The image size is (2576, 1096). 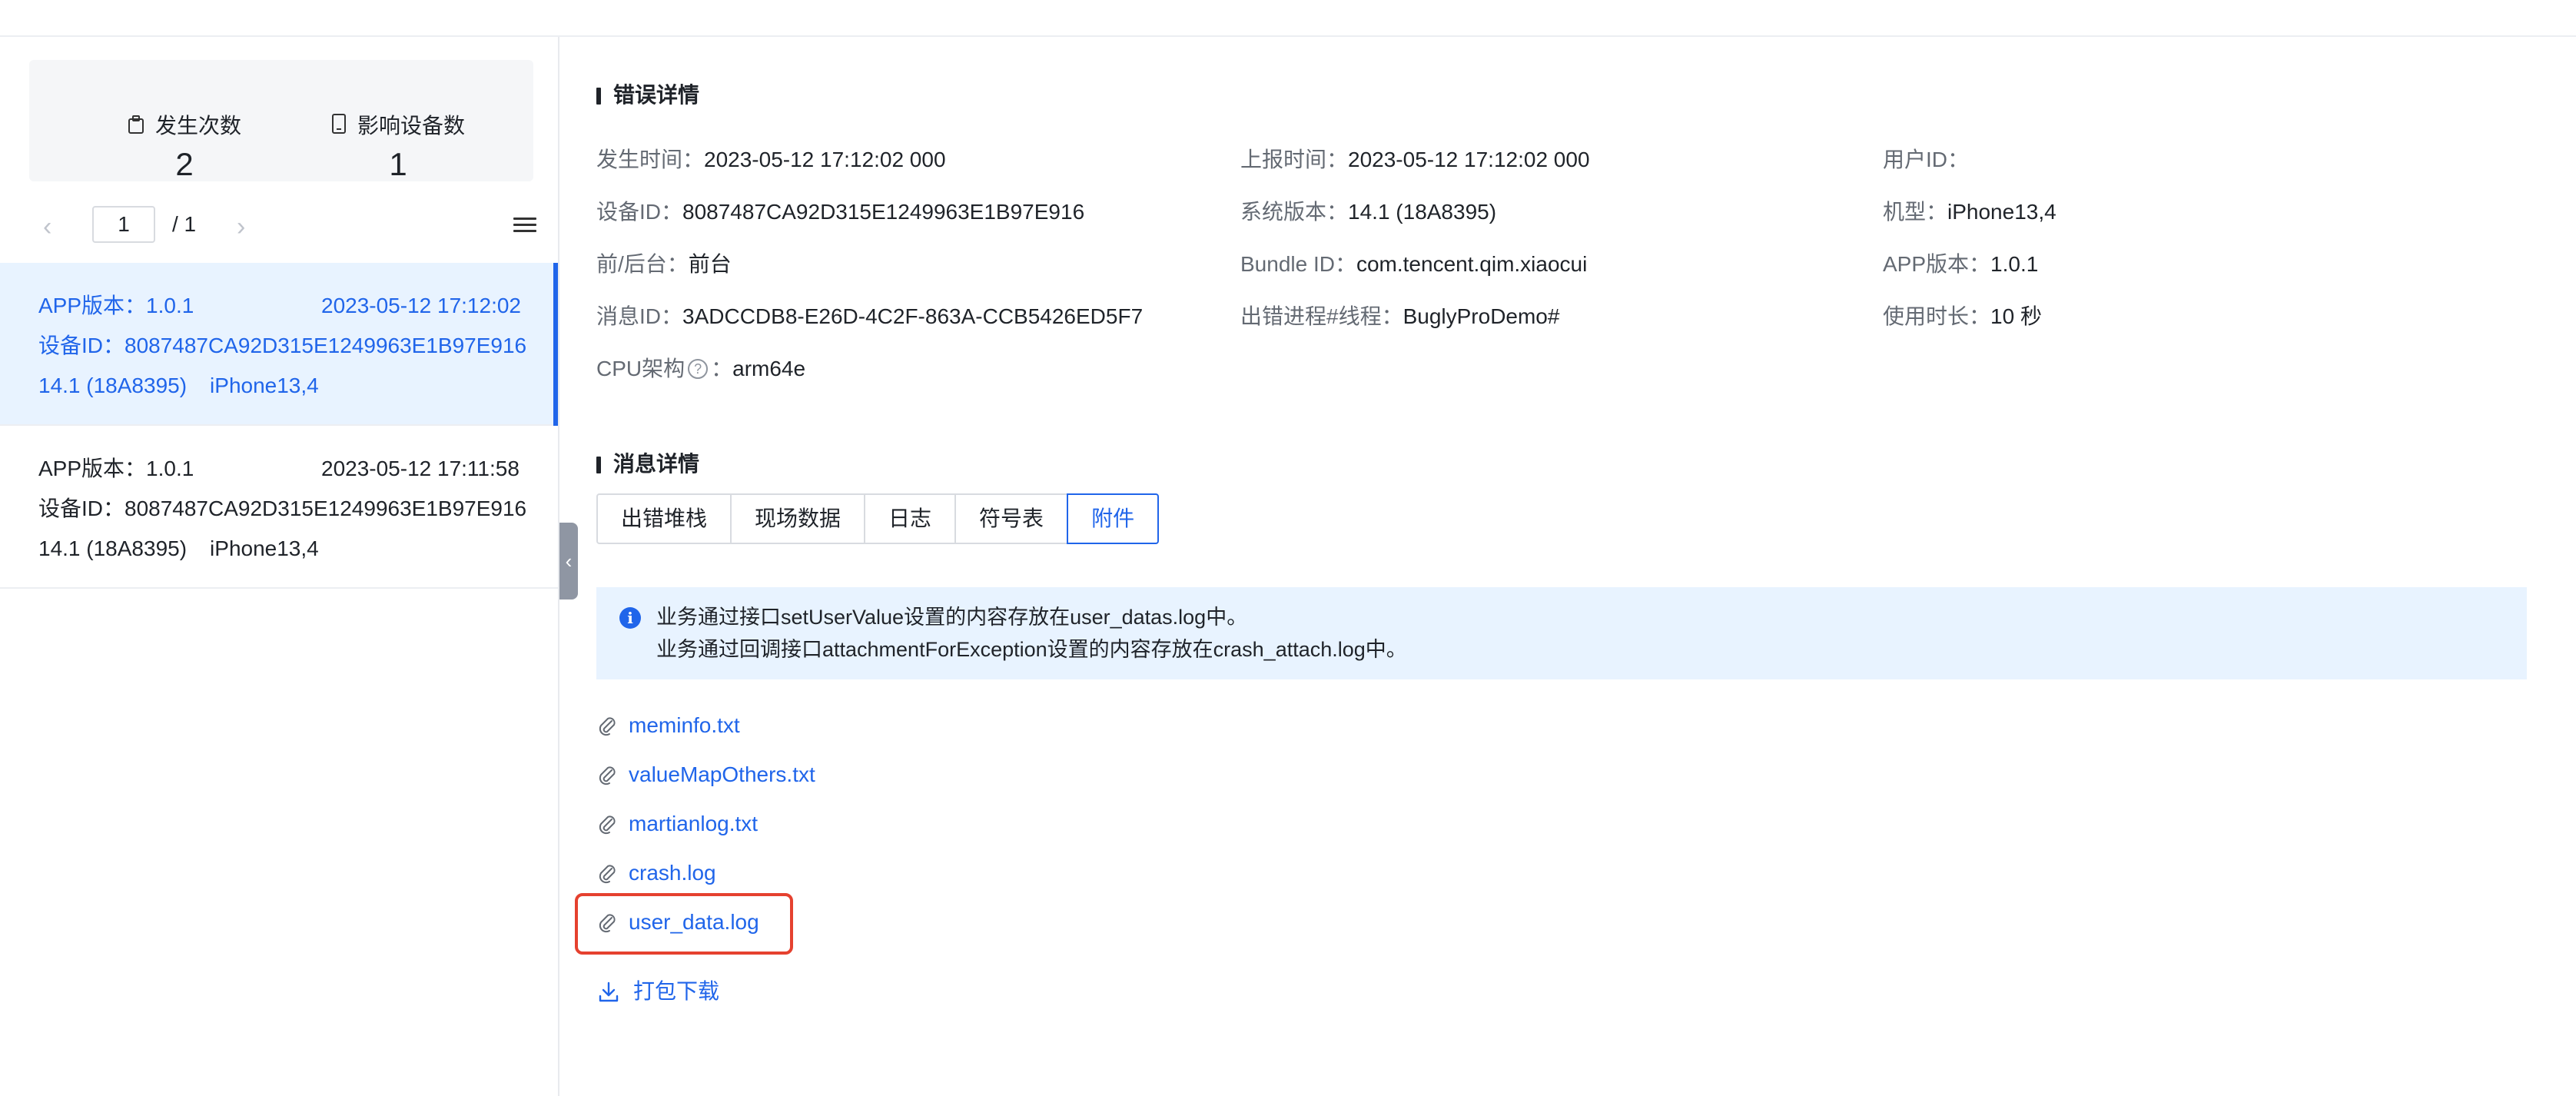 I want to click on info-icon: i, so click(x=630, y=618).